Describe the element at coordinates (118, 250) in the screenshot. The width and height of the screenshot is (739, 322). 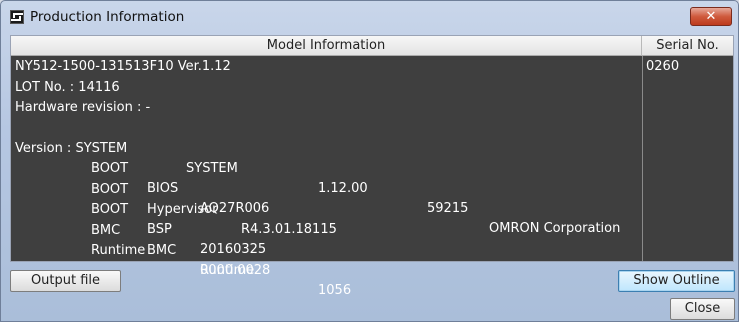
I see `version-col1: Runtime` at that location.